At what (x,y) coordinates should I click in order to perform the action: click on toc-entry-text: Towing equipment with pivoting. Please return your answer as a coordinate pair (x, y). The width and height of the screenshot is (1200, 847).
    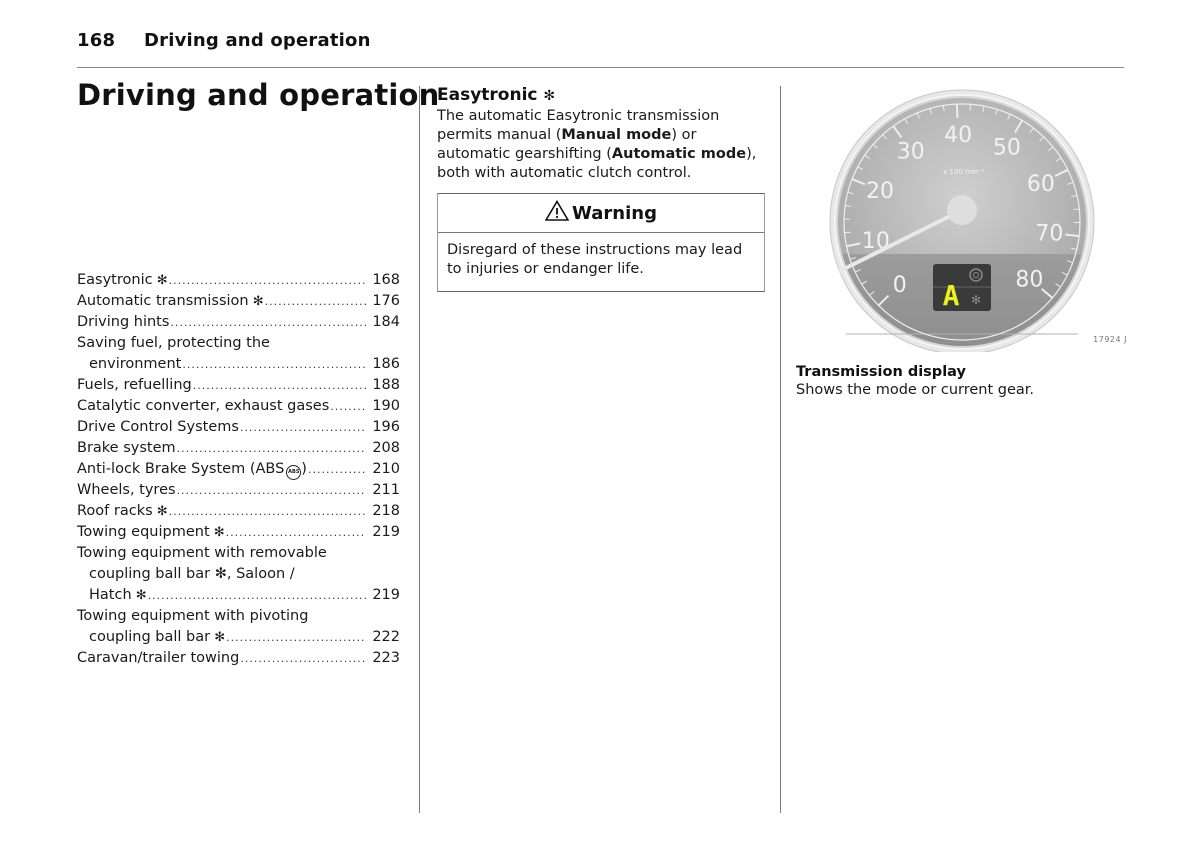
    Looking at the image, I should click on (193, 616).